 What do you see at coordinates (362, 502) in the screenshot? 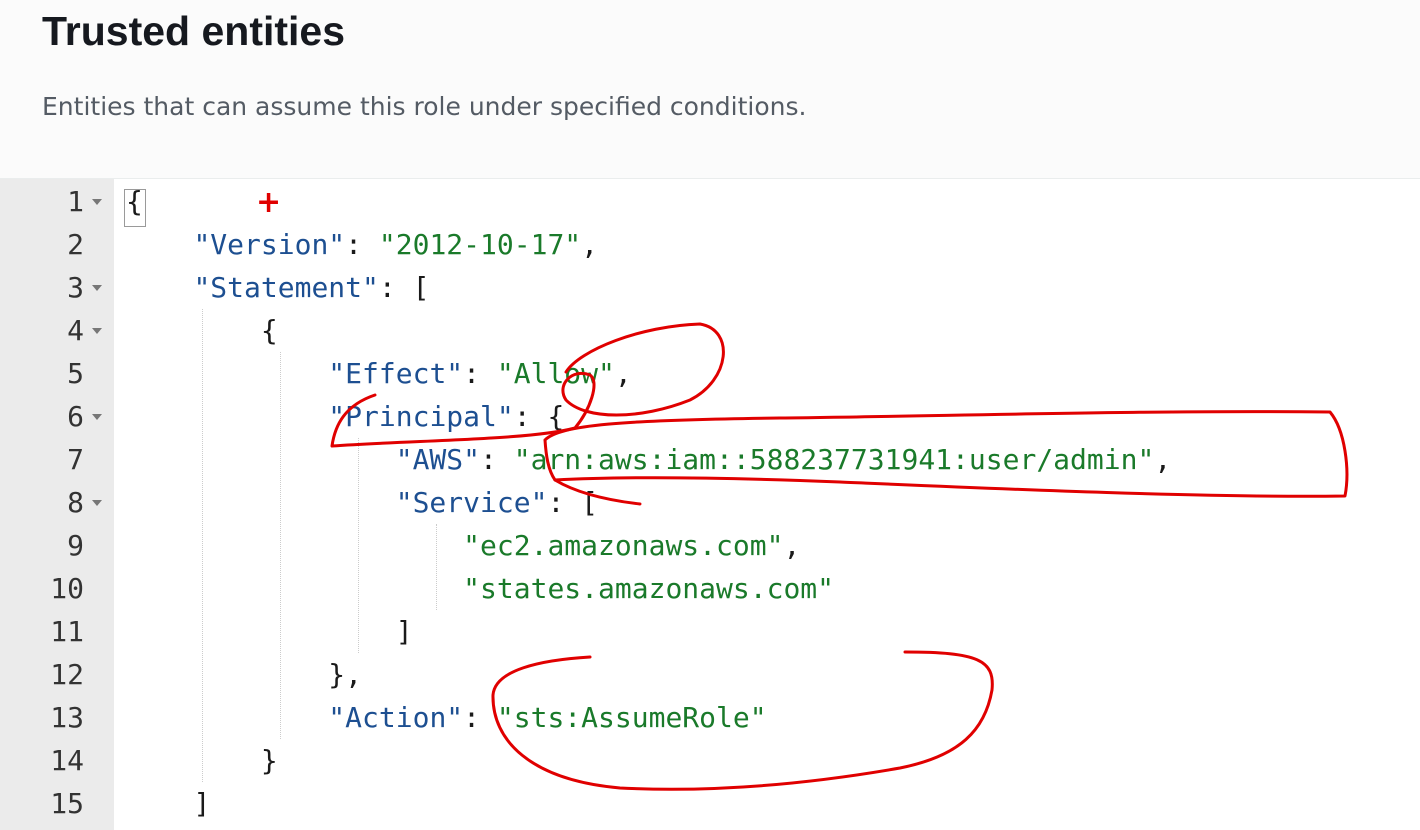
I see `code-line-8: "Service": [` at bounding box center [362, 502].